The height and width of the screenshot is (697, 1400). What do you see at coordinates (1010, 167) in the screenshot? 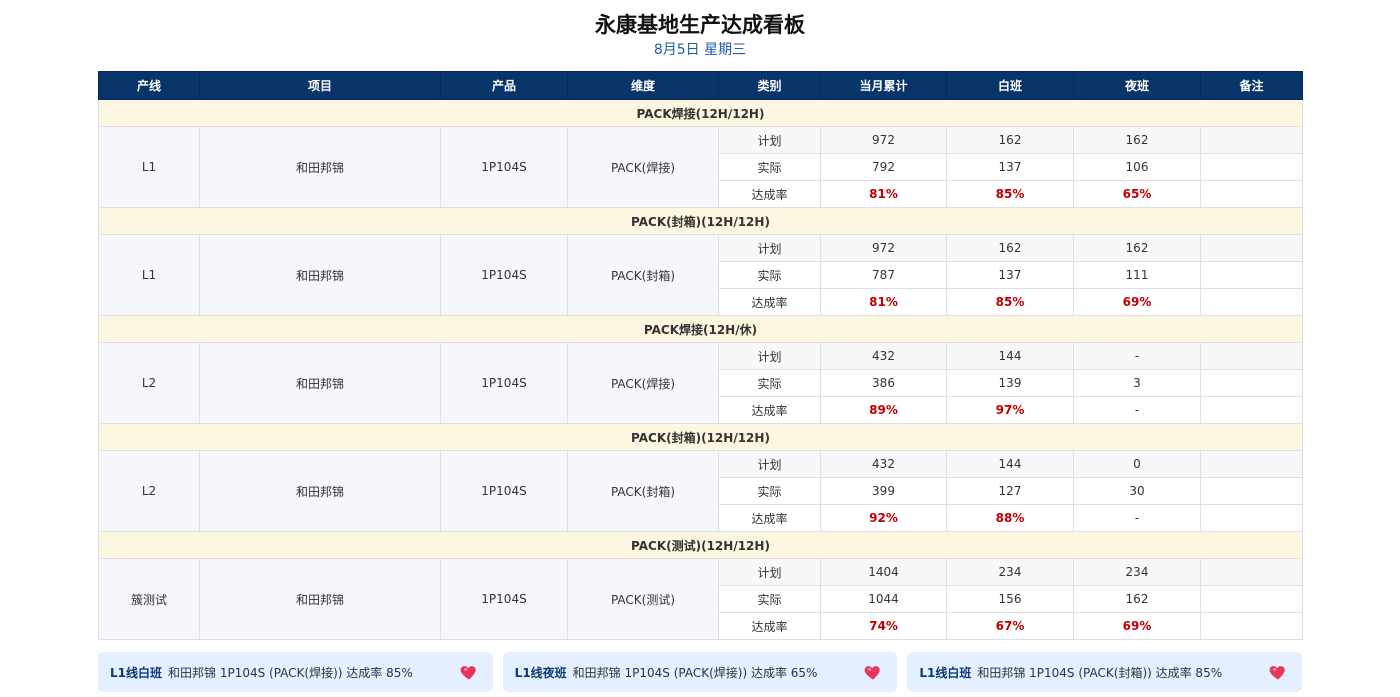
I see `day-shift-cell: 137` at bounding box center [1010, 167].